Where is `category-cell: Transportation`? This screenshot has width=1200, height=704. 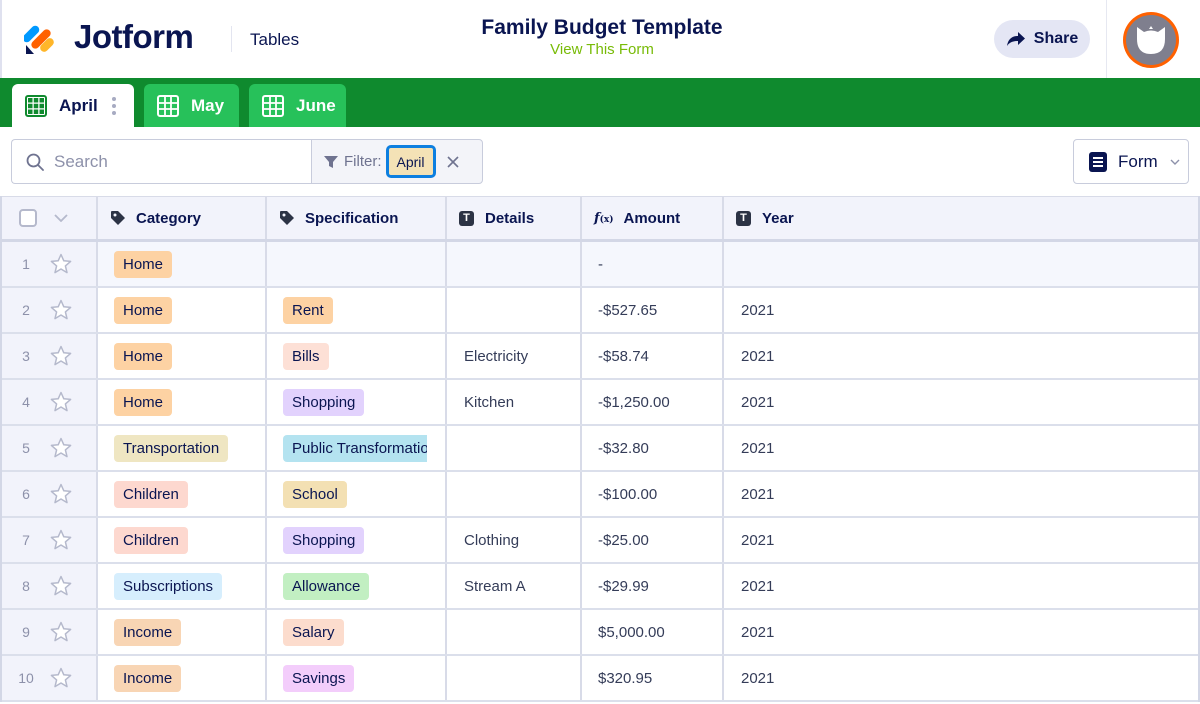 category-cell: Transportation is located at coordinates (182, 448).